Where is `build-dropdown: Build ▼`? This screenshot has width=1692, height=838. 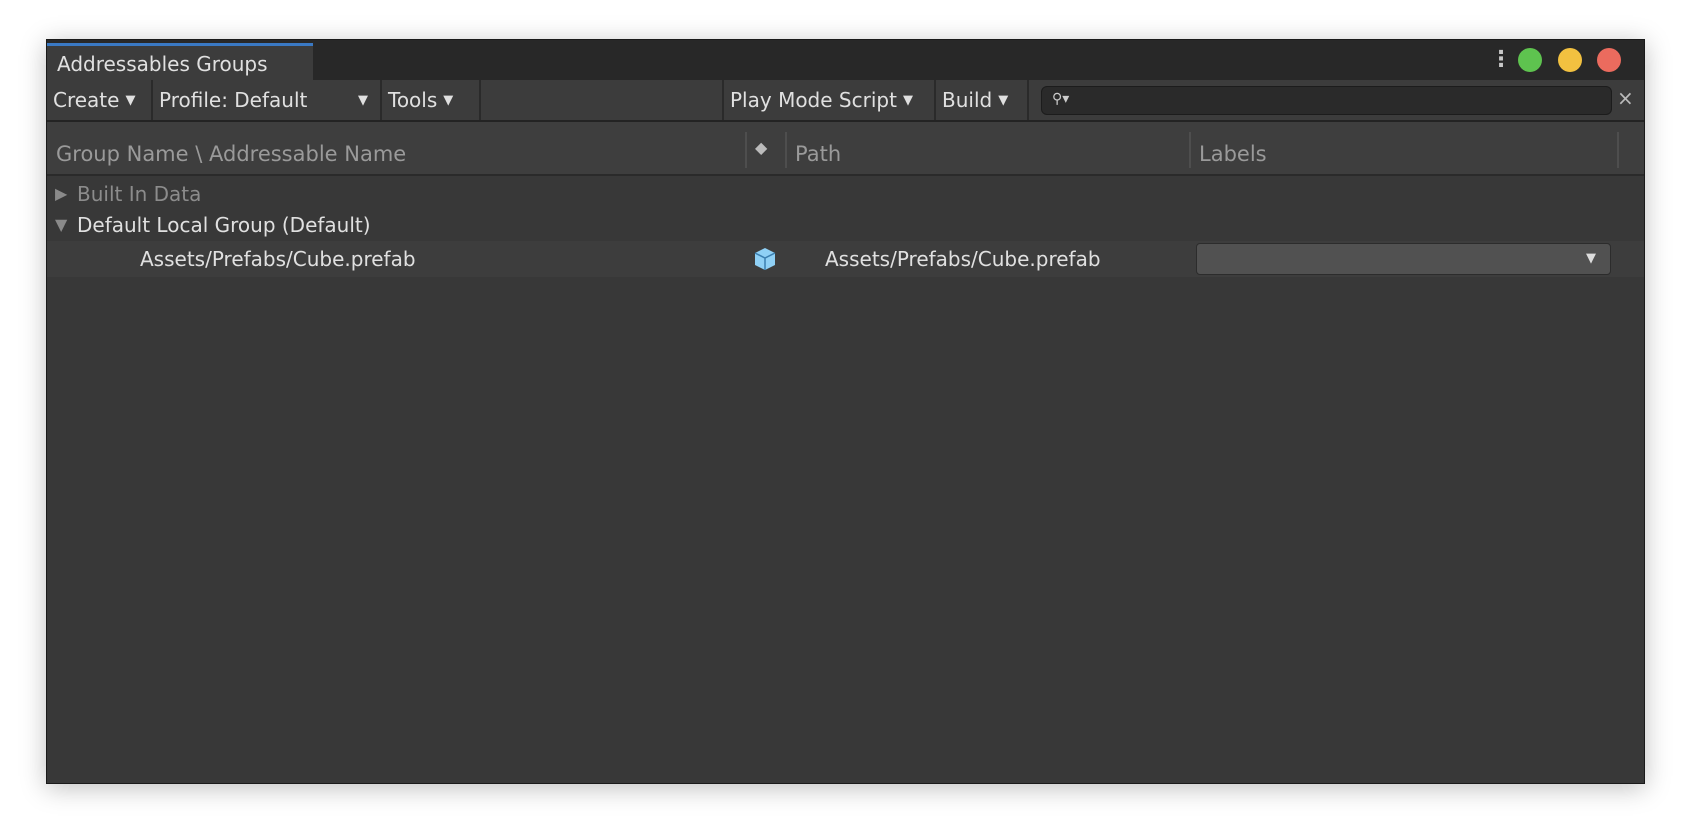
build-dropdown: Build ▼ is located at coordinates (982, 100).